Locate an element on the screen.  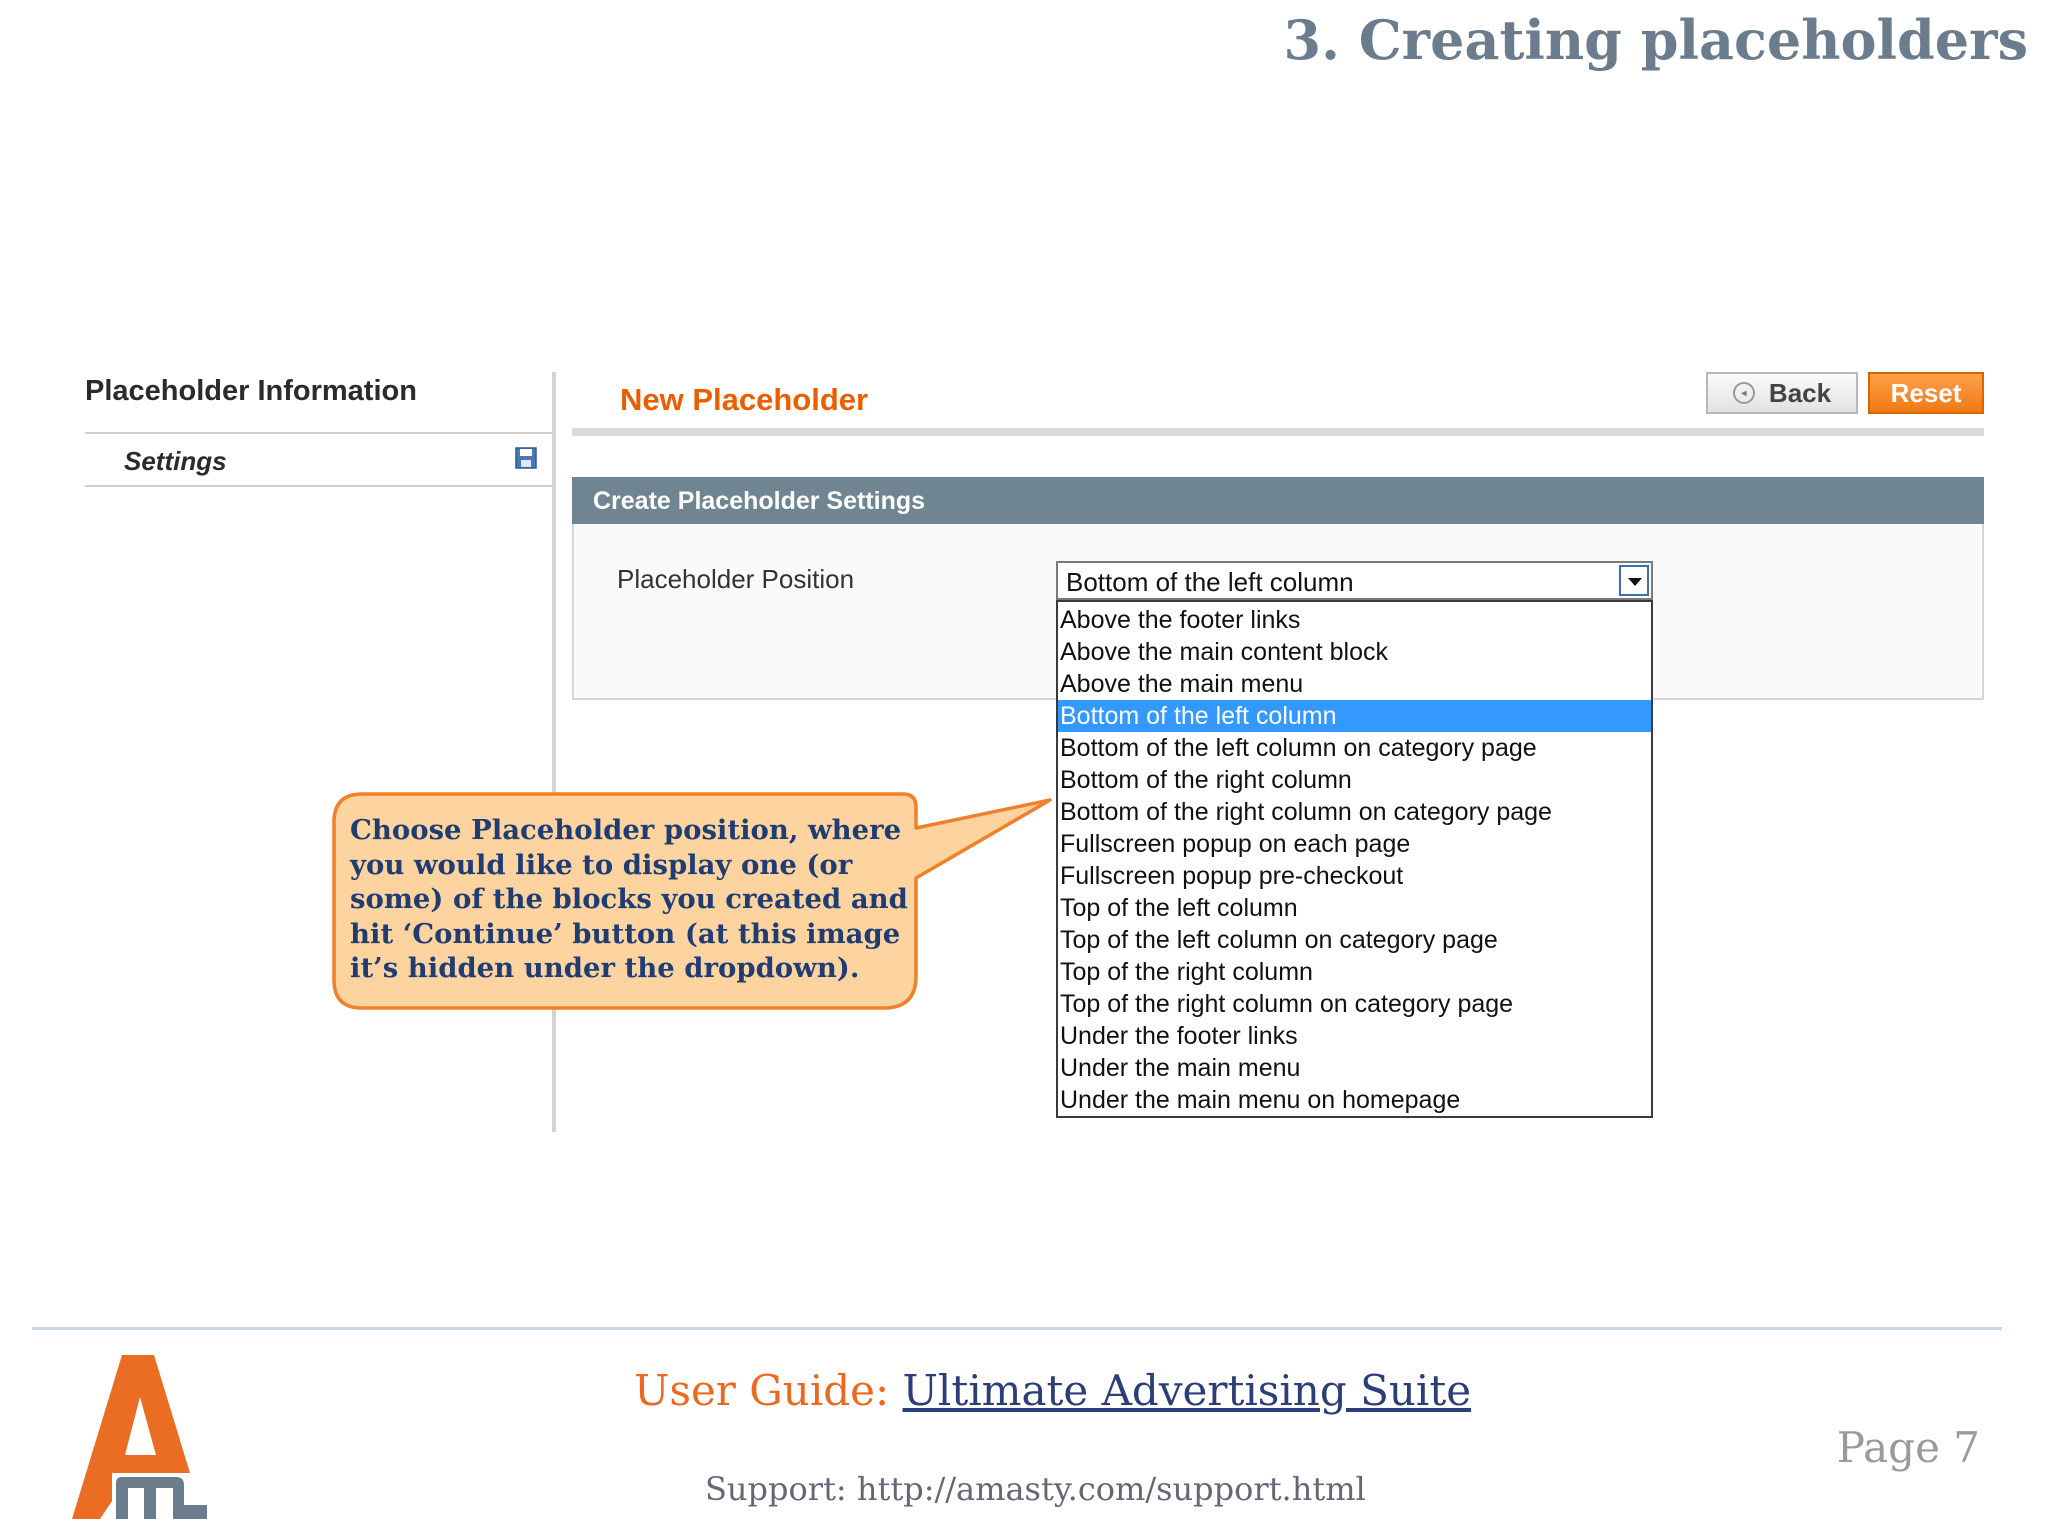
footer-support: Support: http://amasty.com/support.html is located at coordinates (1035, 1489).